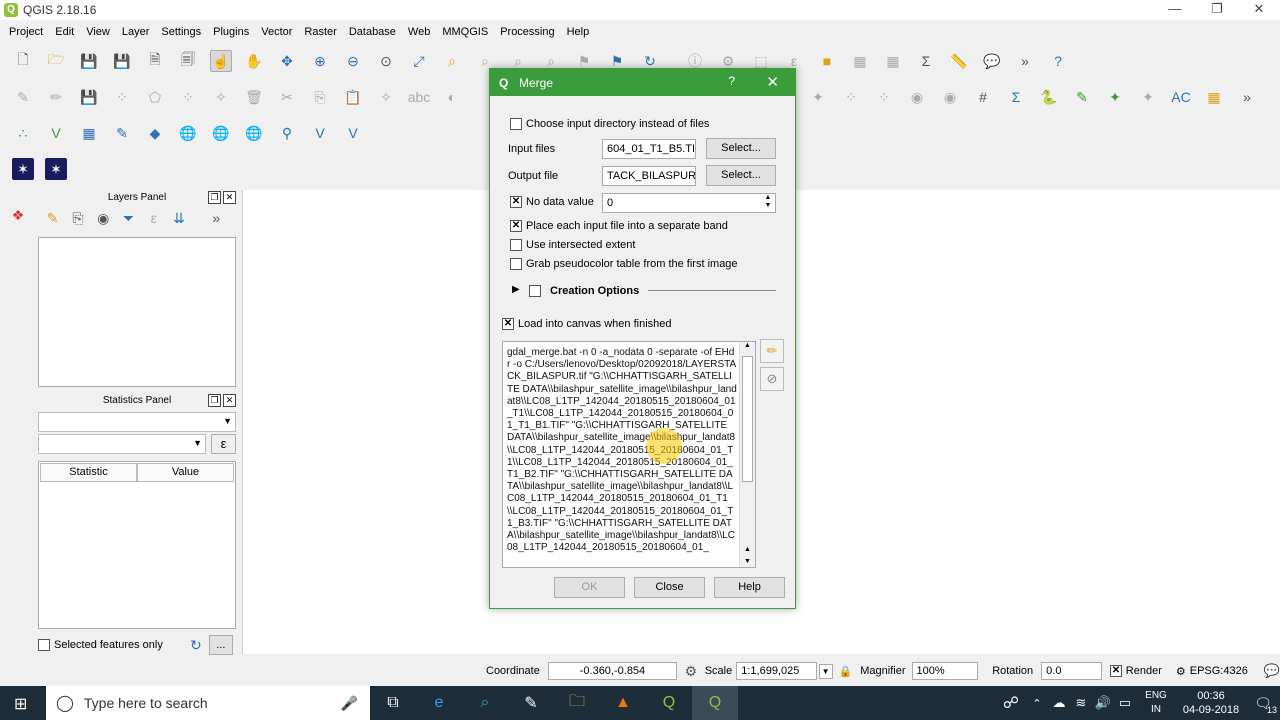 Image resolution: width=1280 pixels, height=720 pixels. Describe the element at coordinates (419, 97) in the screenshot. I see `label-icon: abc` at that location.